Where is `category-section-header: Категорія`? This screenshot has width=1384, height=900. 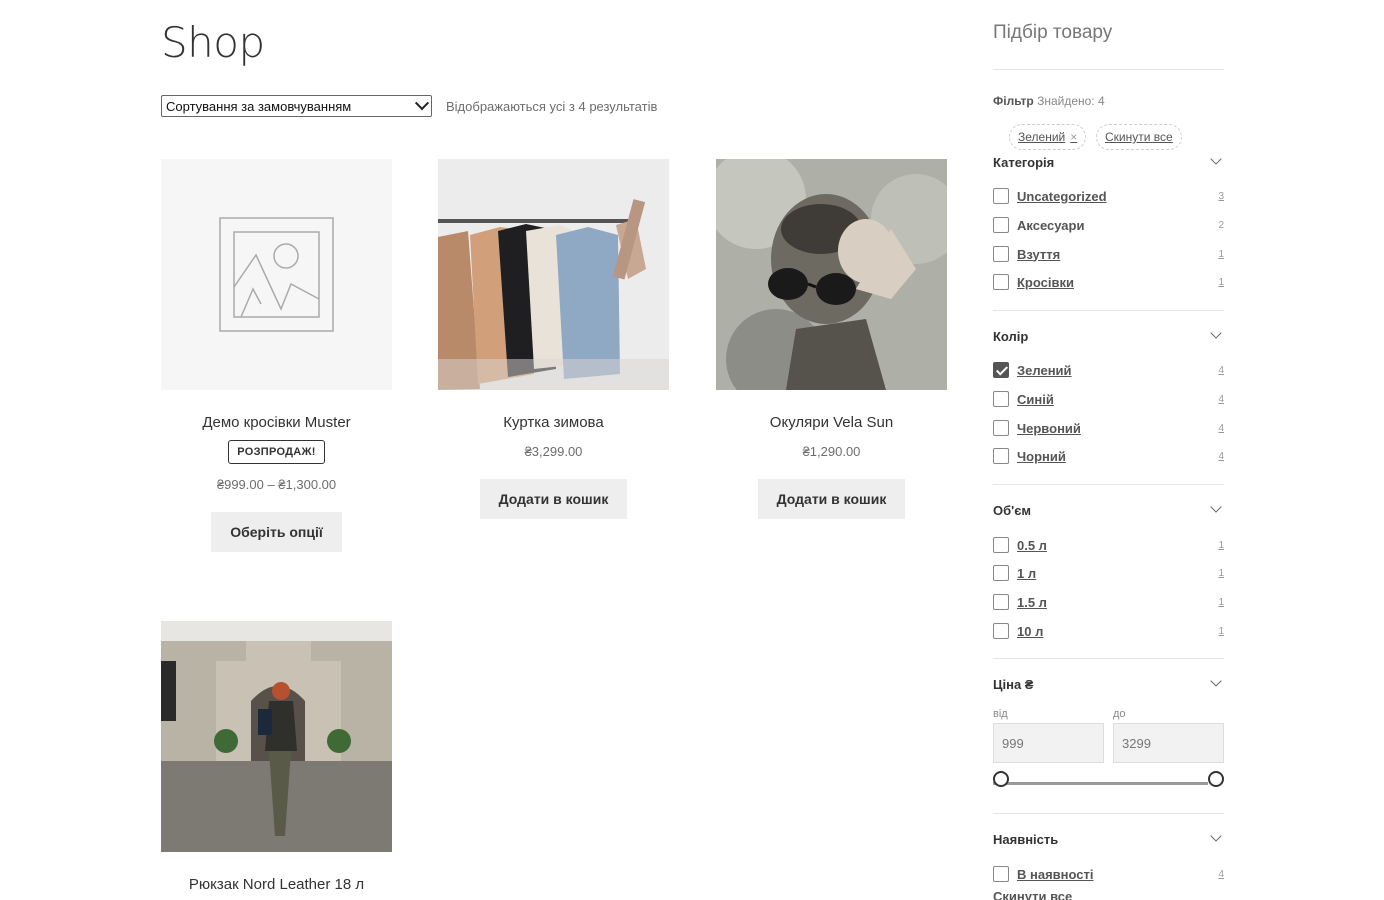 category-section-header: Категорія is located at coordinates (1108, 161).